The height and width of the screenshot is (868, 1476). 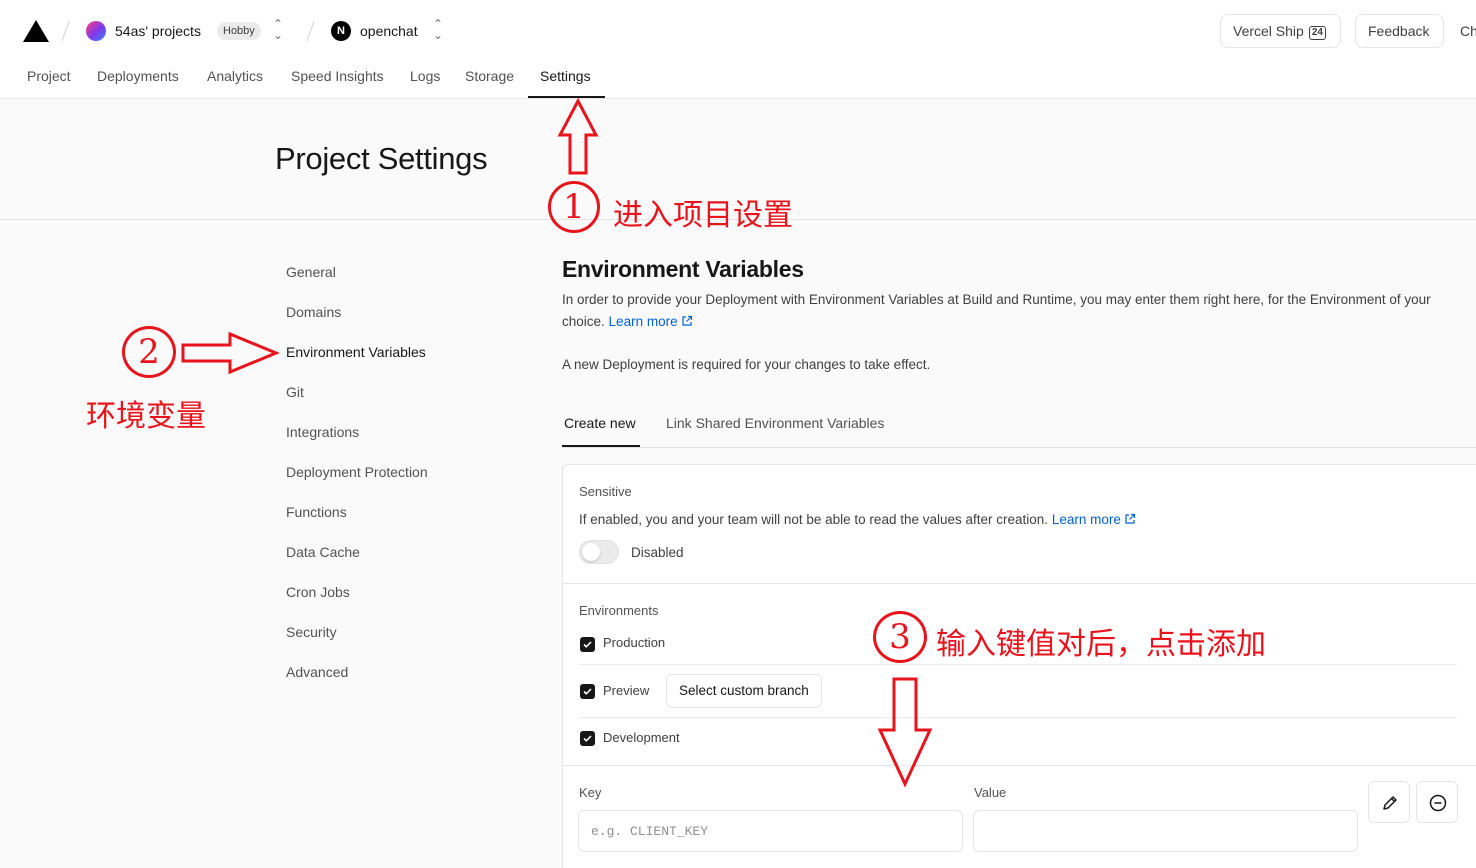 I want to click on tab-deployments: Deployments, so click(x=138, y=76).